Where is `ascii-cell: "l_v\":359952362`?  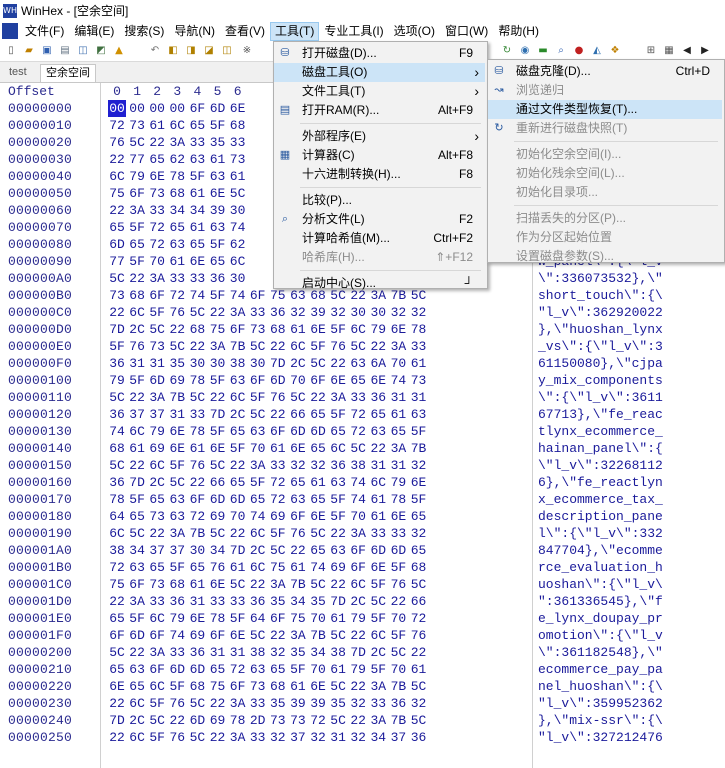
ascii-cell: "l_v\":359952362 is located at coordinates (600, 703).